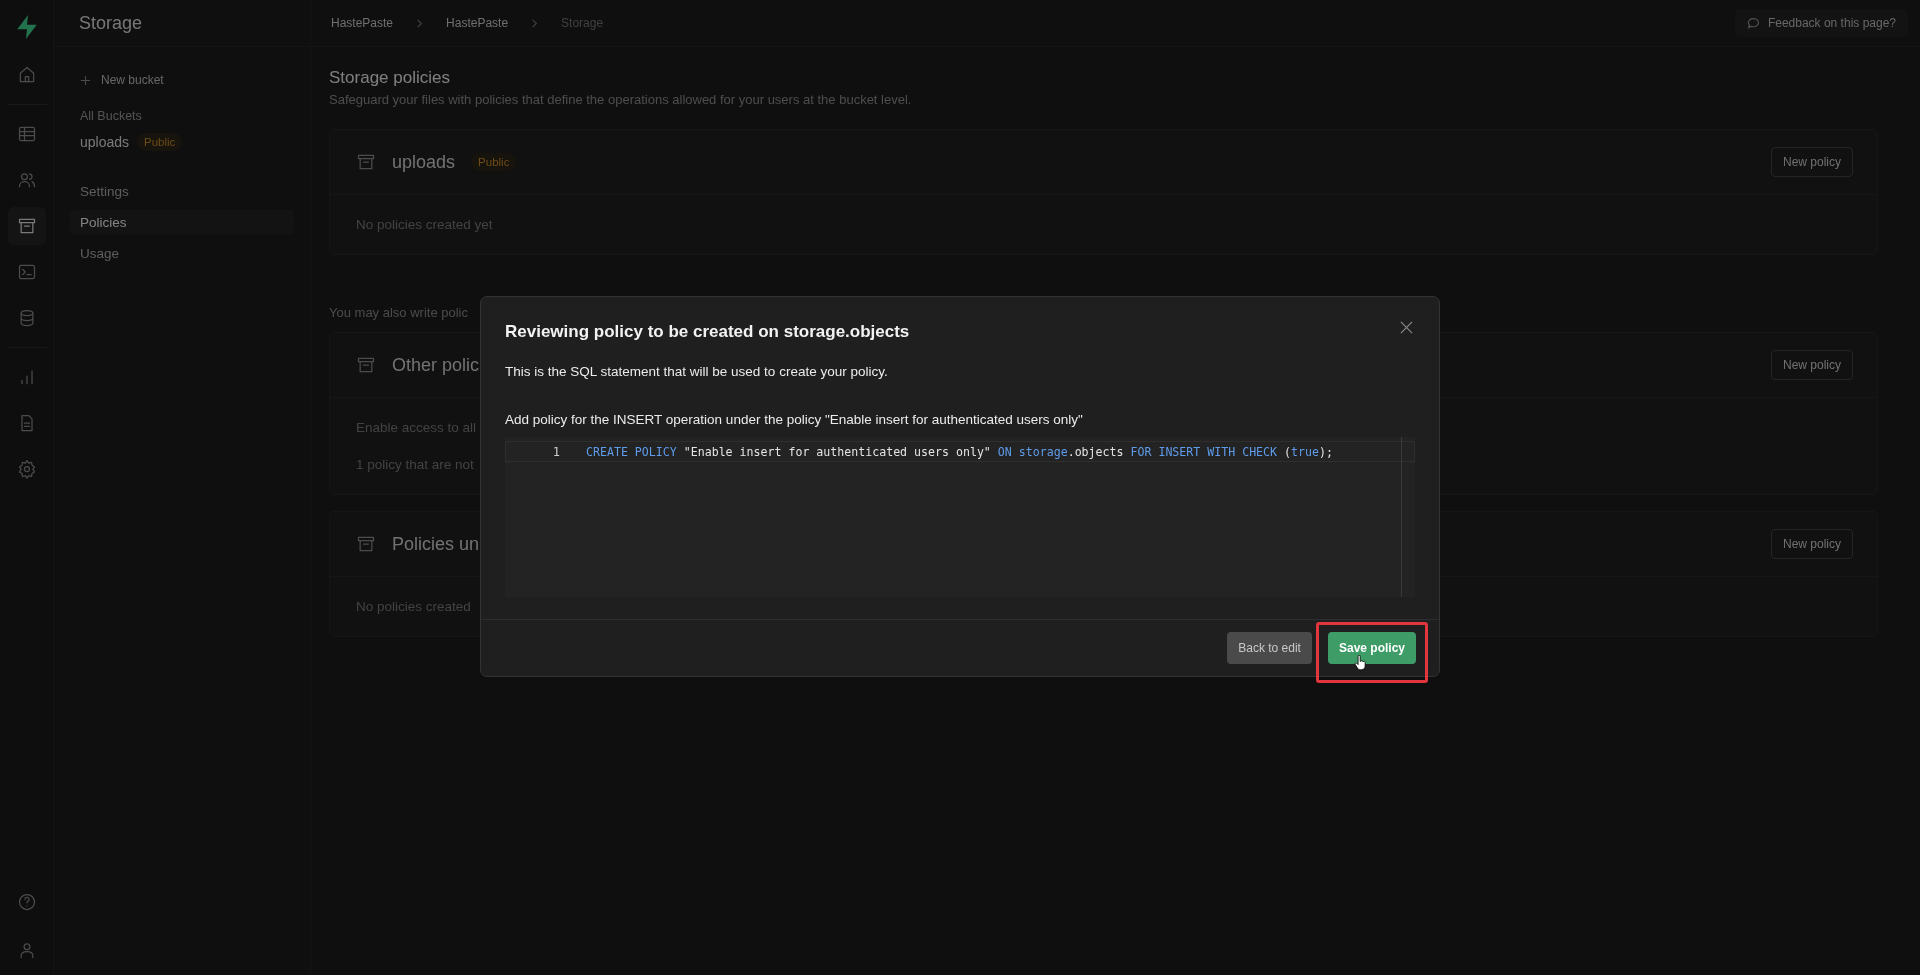 The width and height of the screenshot is (1920, 975). I want to click on back-button: Back to edit, so click(1269, 648).